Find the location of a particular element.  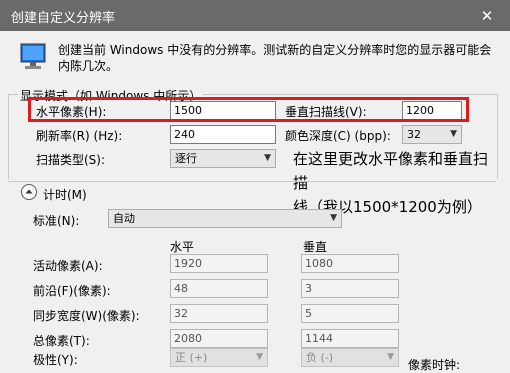

title-bar: 创建自定义分辨率 ✕ is located at coordinates (255, 15).